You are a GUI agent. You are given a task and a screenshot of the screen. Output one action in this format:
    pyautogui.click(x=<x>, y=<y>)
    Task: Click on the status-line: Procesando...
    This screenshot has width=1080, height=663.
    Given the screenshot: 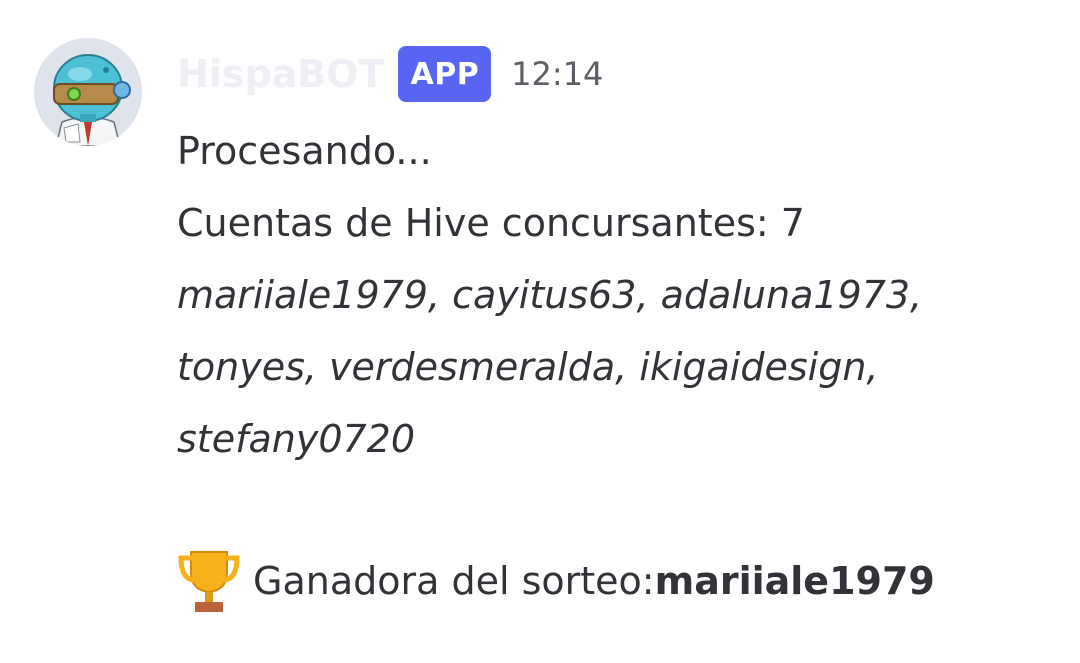 What is the action you would take?
    pyautogui.click(x=304, y=151)
    